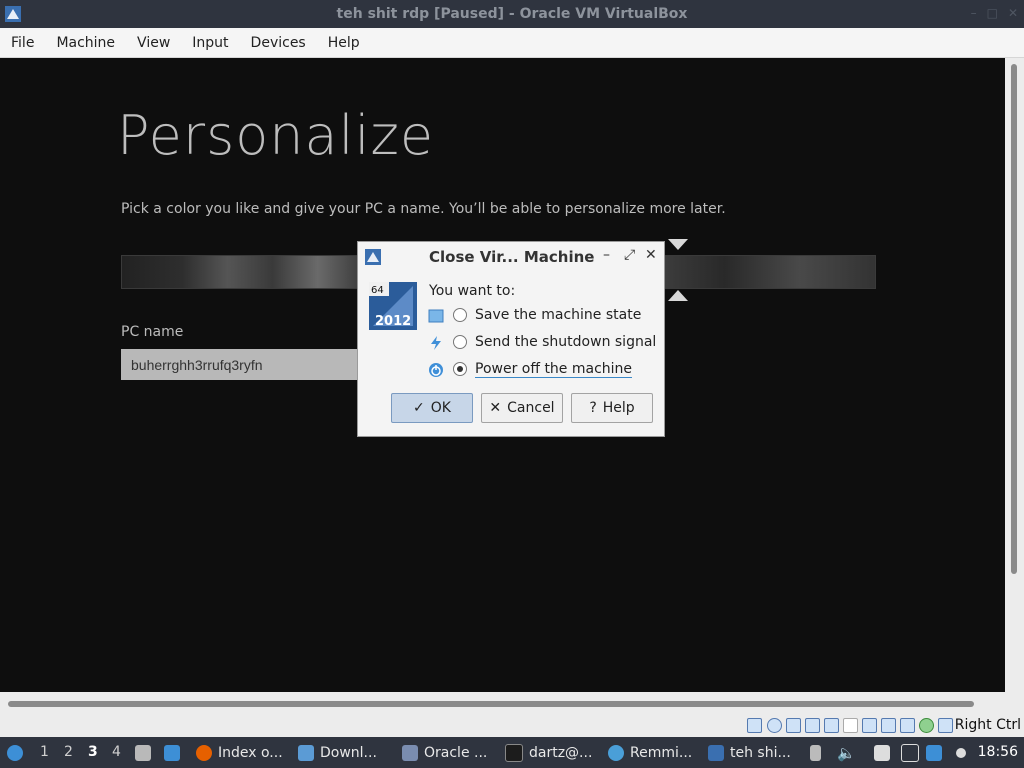 This screenshot has height=768, width=1024. I want to click on menu-machine: Machine, so click(85, 43).